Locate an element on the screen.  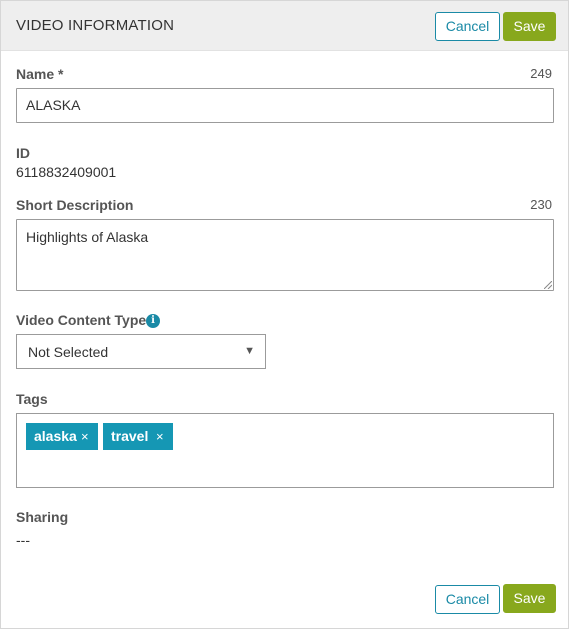
info-icon: i is located at coordinates (153, 321).